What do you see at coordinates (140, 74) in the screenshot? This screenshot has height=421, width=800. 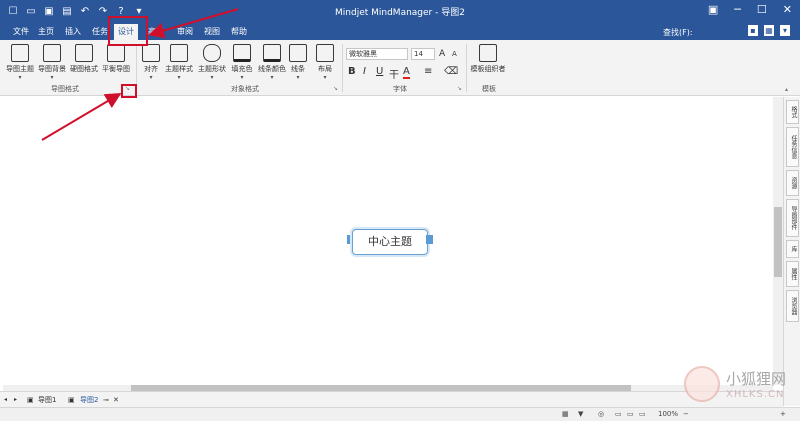 I see `annotation-arrows` at bounding box center [140, 74].